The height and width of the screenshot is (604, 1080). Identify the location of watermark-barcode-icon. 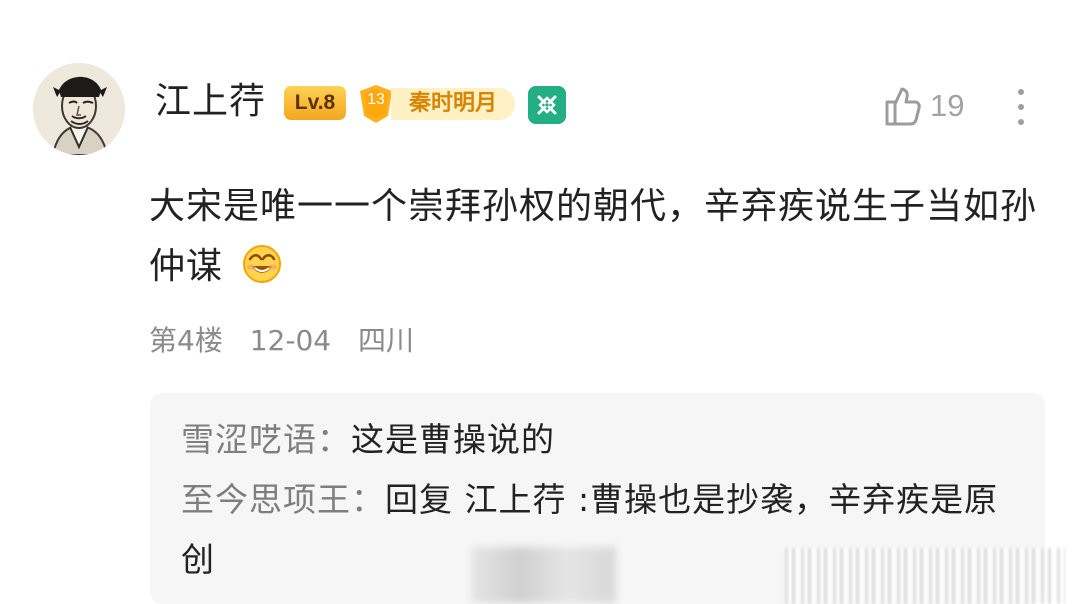
(925, 576).